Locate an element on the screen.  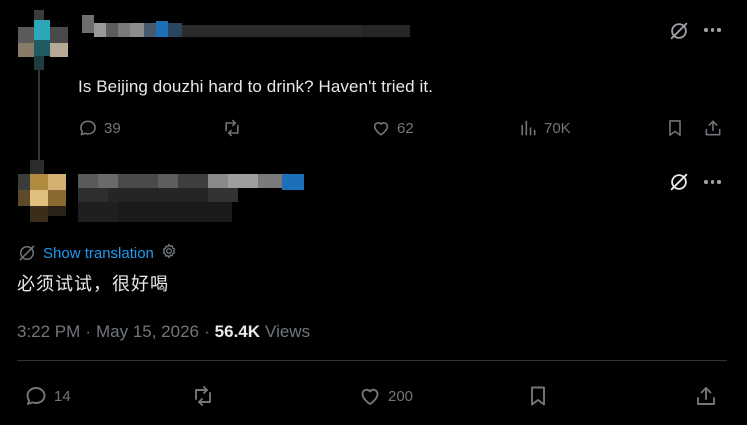
tweet-time: 3:22 PM is located at coordinates (48, 332).